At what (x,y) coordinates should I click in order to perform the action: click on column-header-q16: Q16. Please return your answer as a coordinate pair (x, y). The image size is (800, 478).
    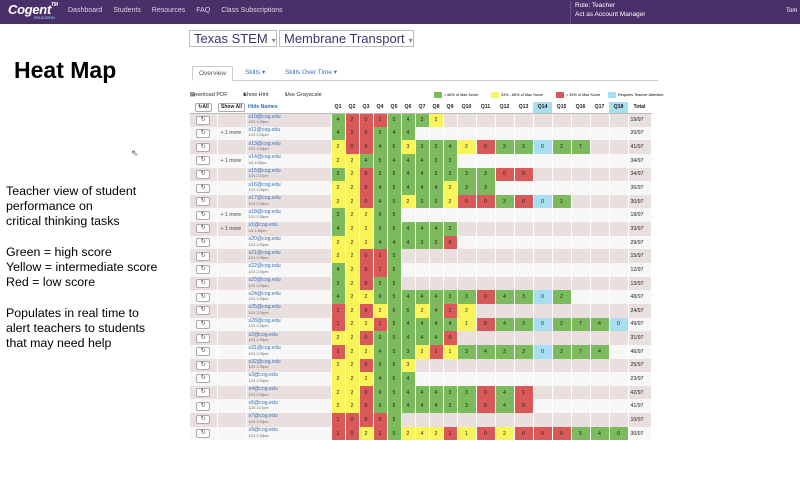
    Looking at the image, I should click on (580, 108).